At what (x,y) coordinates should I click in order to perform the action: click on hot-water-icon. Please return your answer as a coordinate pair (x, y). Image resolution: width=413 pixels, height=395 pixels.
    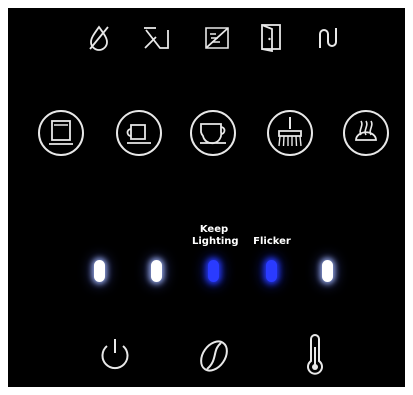
    Looking at the image, I should click on (61, 133).